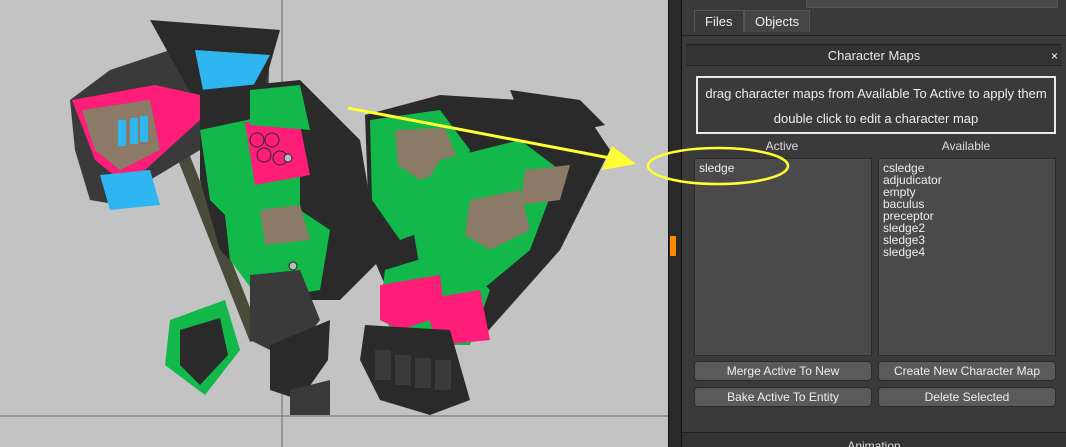 This screenshot has width=1066, height=447. I want to click on available-column-label: Available, so click(966, 146).